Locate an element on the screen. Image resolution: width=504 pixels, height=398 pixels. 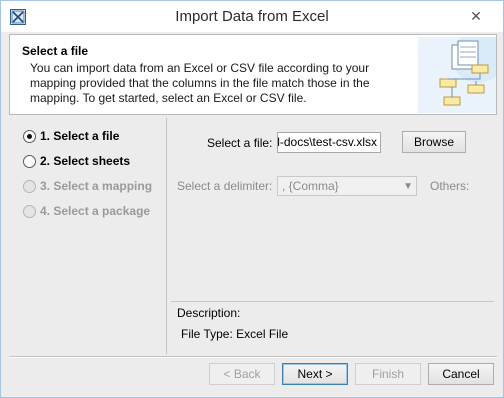
back-button: < Back is located at coordinates (242, 374).